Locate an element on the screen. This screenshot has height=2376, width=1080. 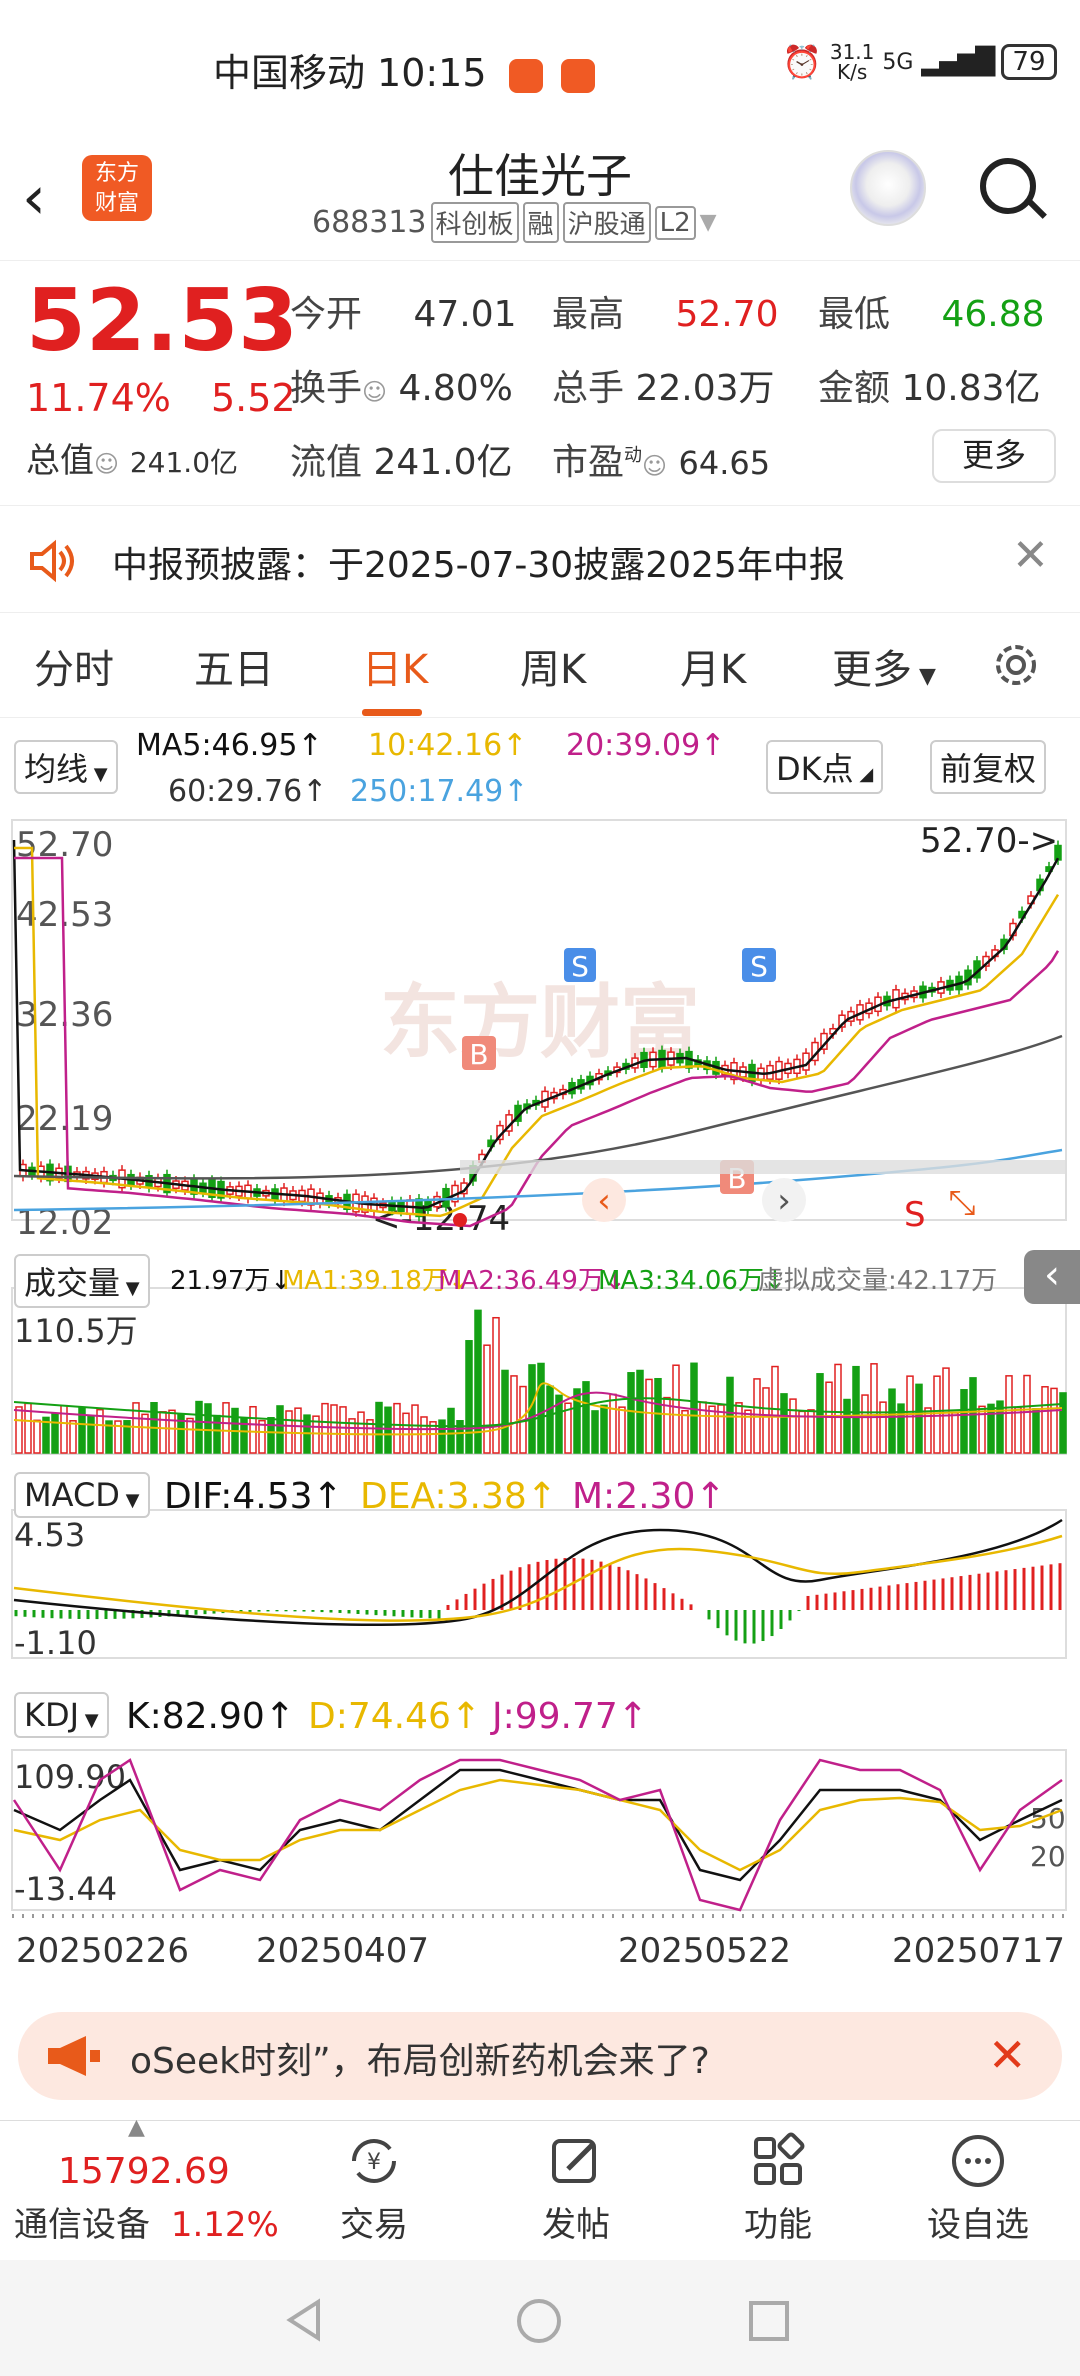
low-cell: 最低 46.88 is located at coordinates (931, 311).